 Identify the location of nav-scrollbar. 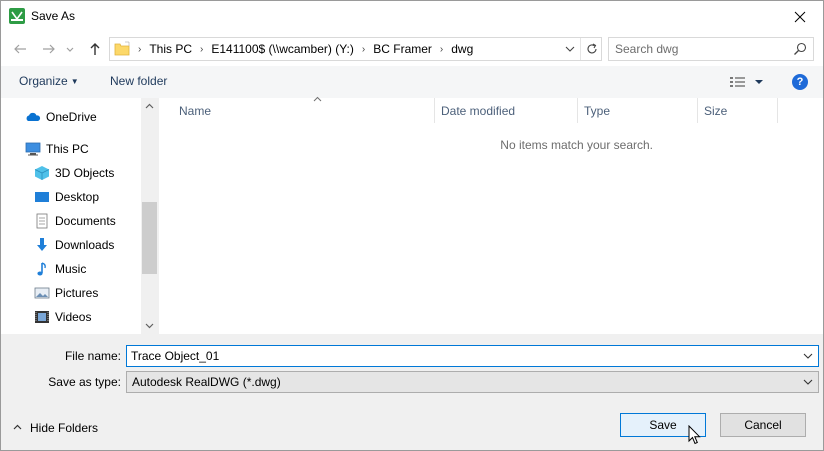
(149, 216).